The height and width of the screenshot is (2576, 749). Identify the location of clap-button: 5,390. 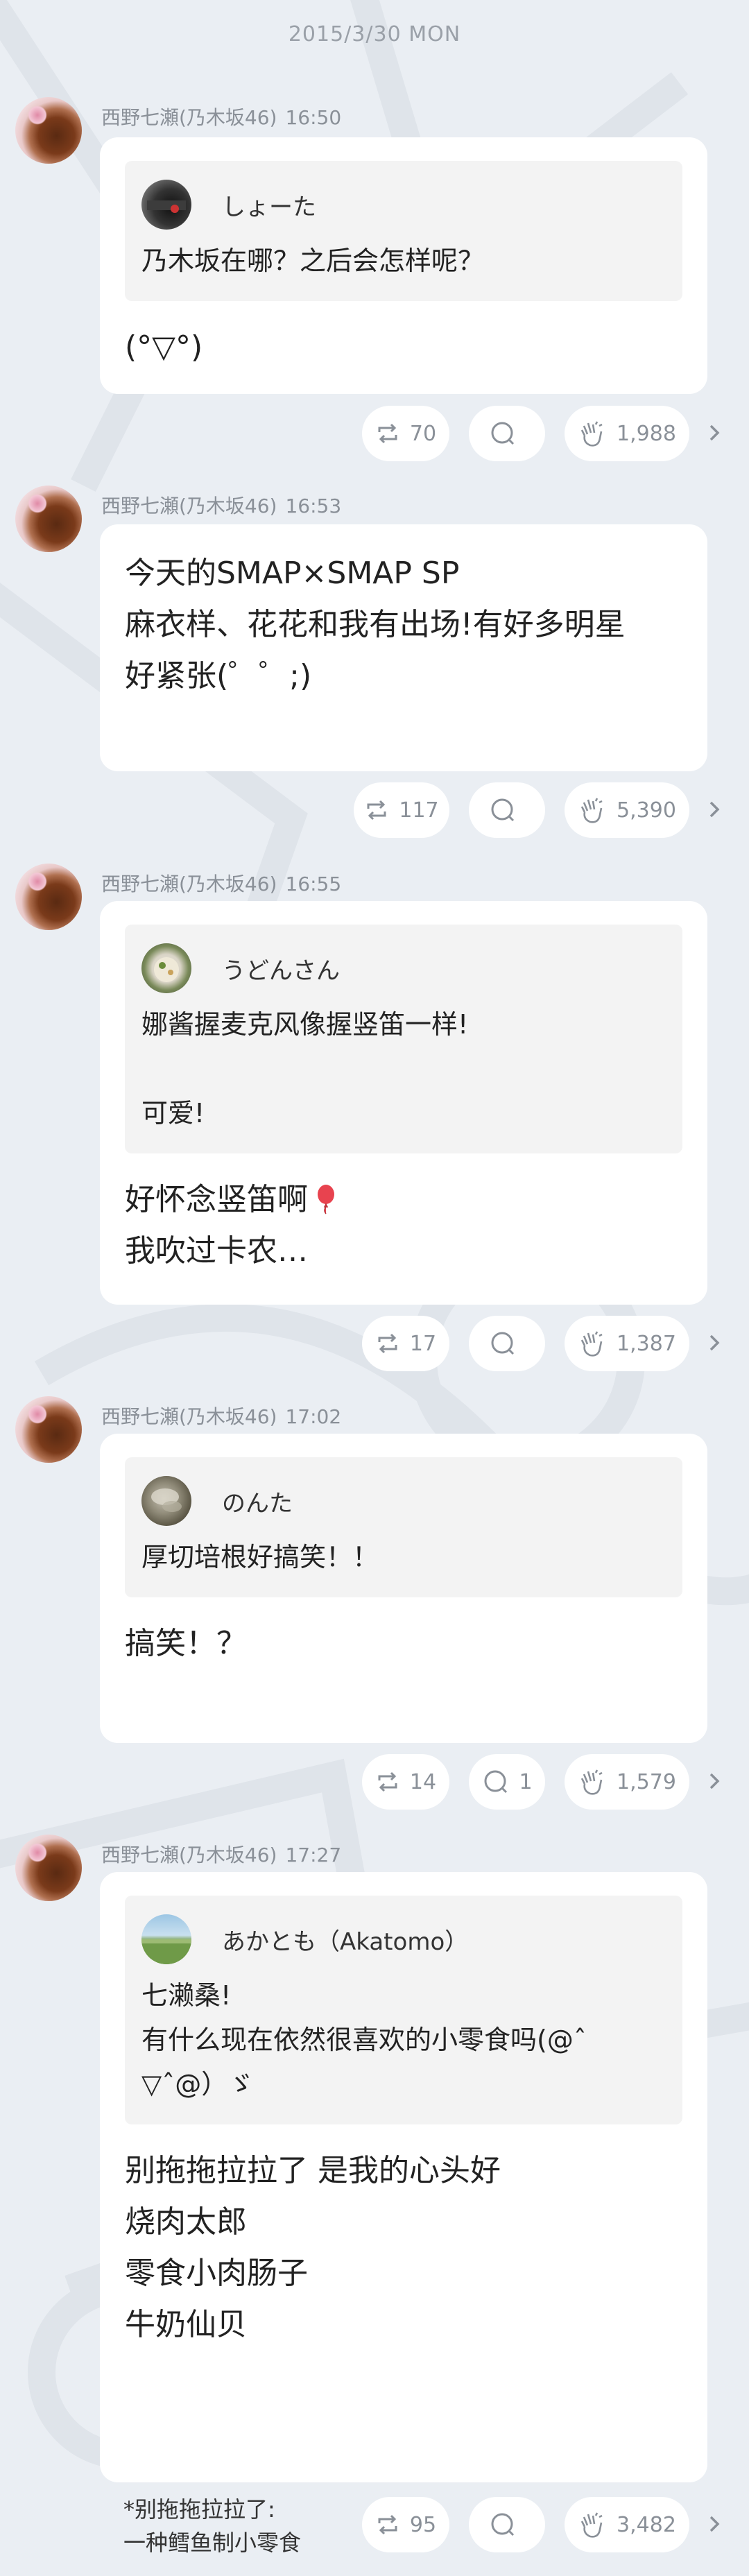
(627, 810).